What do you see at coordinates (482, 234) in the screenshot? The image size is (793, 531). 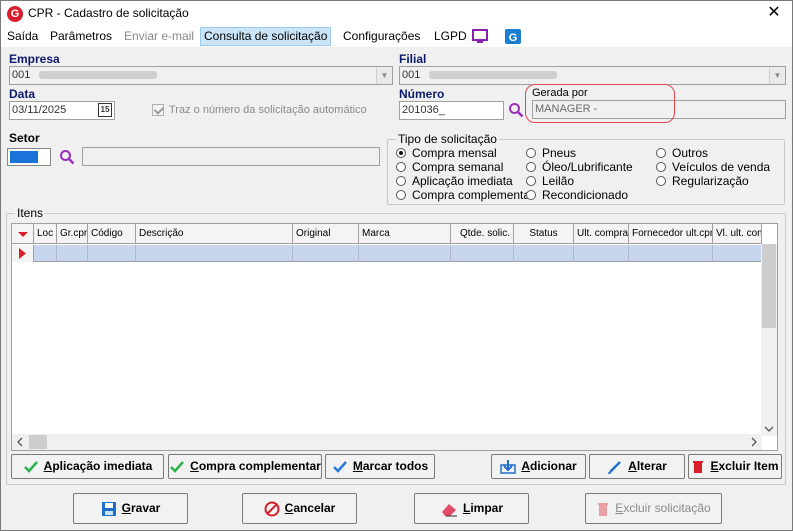 I see `col-qtde-solic: Qtde. solic.` at bounding box center [482, 234].